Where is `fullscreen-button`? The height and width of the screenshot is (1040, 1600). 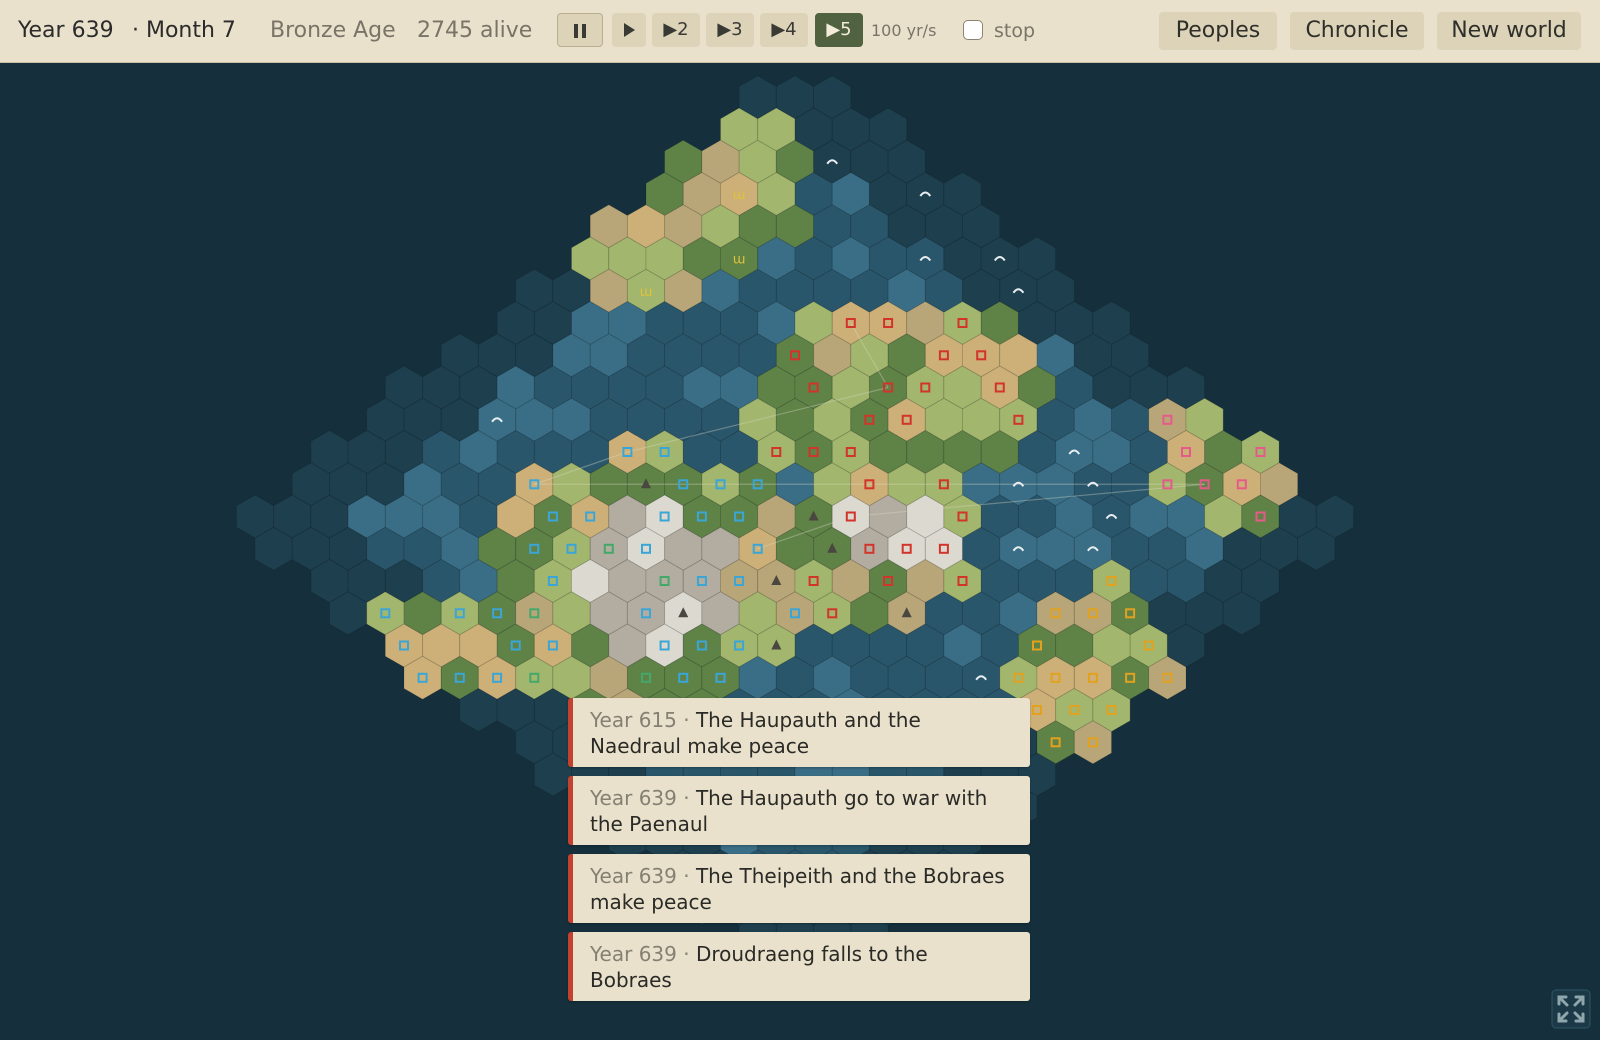 fullscreen-button is located at coordinates (1571, 1009).